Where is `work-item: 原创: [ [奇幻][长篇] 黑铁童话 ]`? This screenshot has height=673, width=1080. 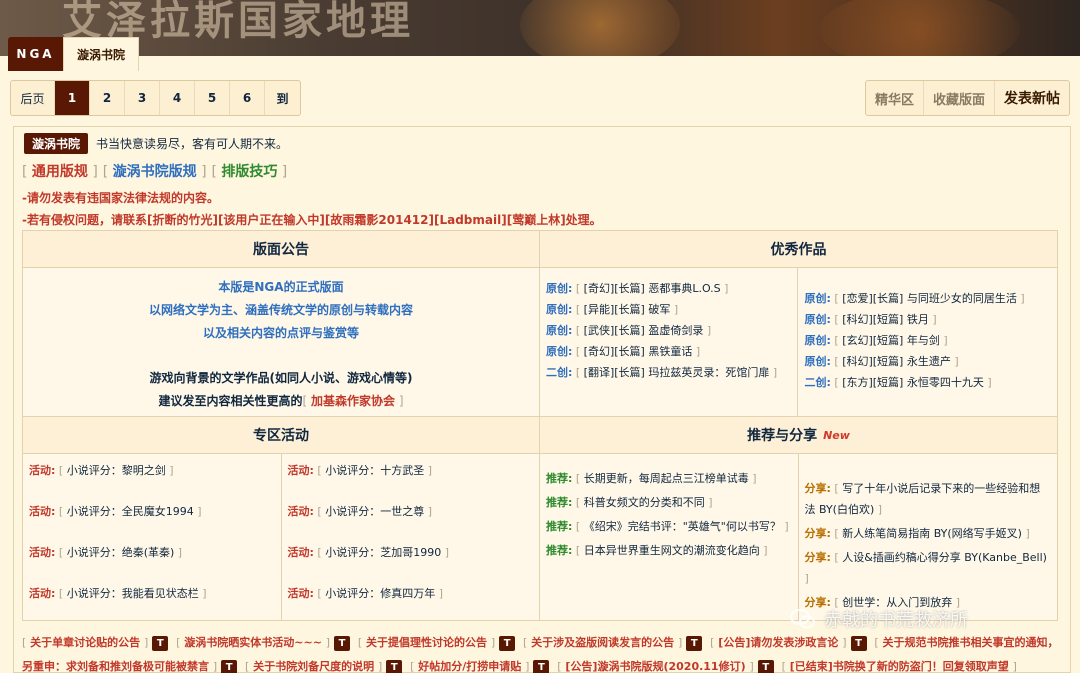 work-item: 原创: [ [奇幻][长篇] 黑铁童话 ] is located at coordinates (669, 351).